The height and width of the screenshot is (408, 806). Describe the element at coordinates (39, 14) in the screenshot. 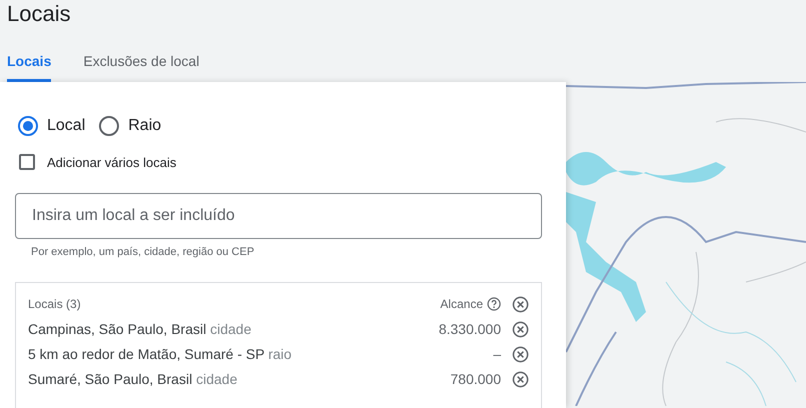

I see `page-title: Locais` at that location.